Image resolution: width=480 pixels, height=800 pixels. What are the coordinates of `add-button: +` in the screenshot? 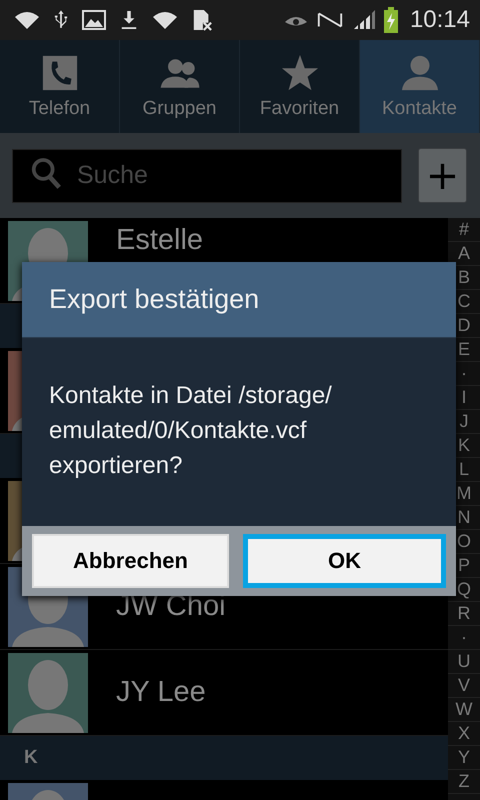 It's located at (442, 175).